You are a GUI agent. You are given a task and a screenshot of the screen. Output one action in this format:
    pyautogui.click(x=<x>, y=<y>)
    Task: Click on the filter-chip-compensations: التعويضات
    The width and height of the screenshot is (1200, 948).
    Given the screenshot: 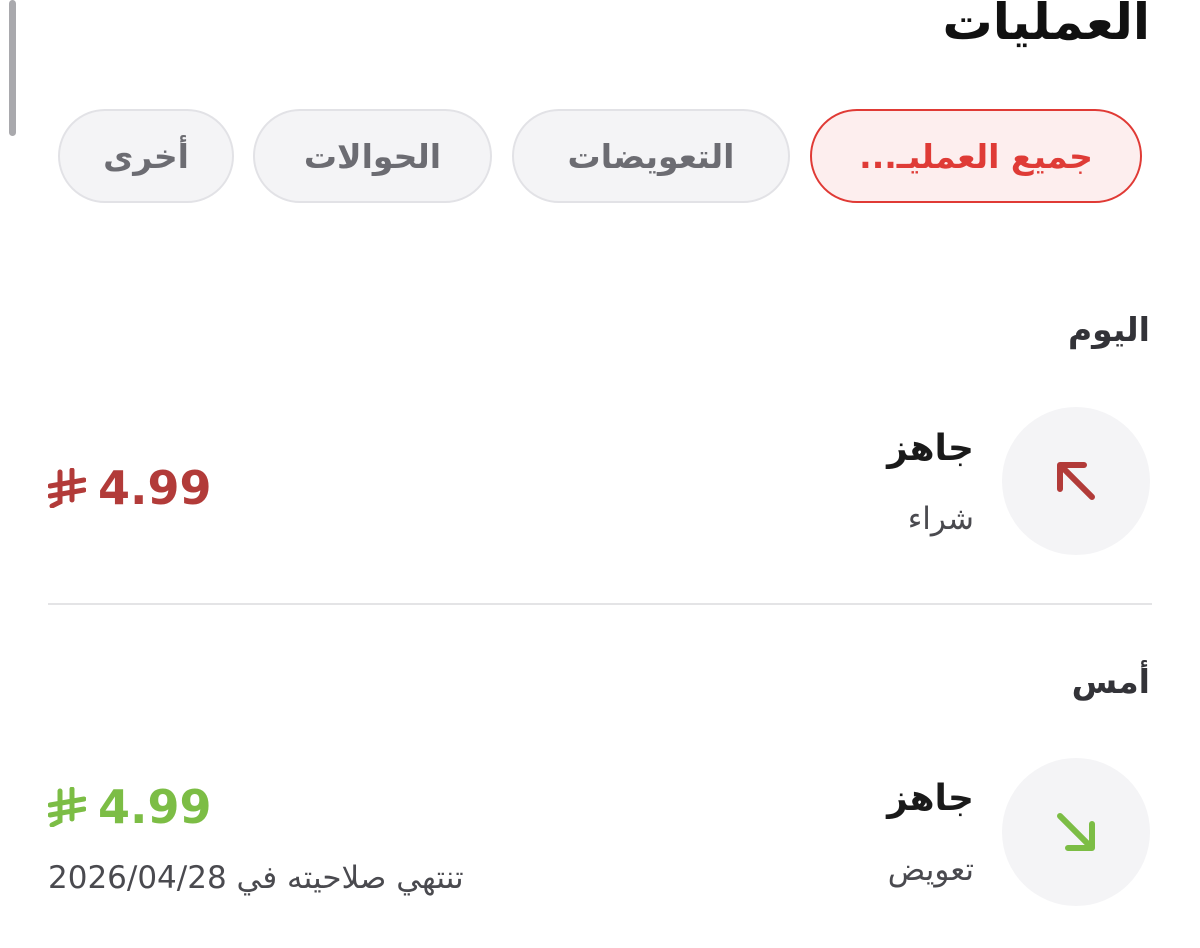 What is the action you would take?
    pyautogui.click(x=651, y=156)
    